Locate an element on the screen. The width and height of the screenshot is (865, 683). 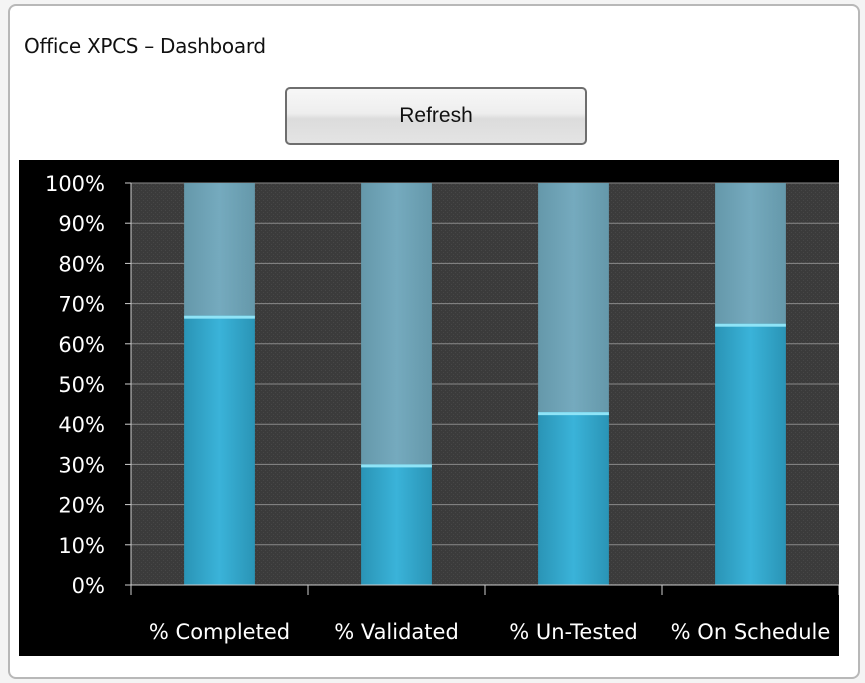
y-tick-label: 60% is located at coordinates (81, 345).